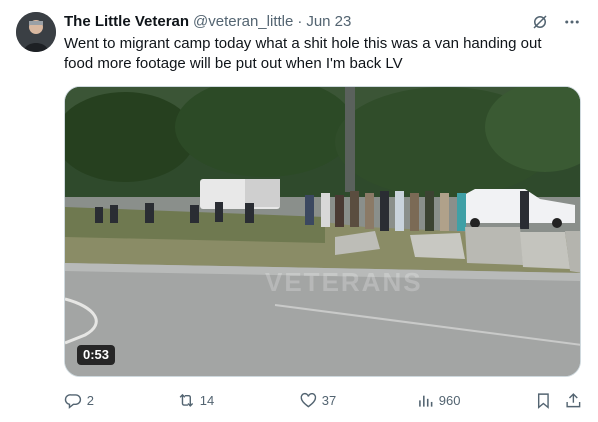 This screenshot has height=422, width=598. I want to click on share-button, so click(573, 400).